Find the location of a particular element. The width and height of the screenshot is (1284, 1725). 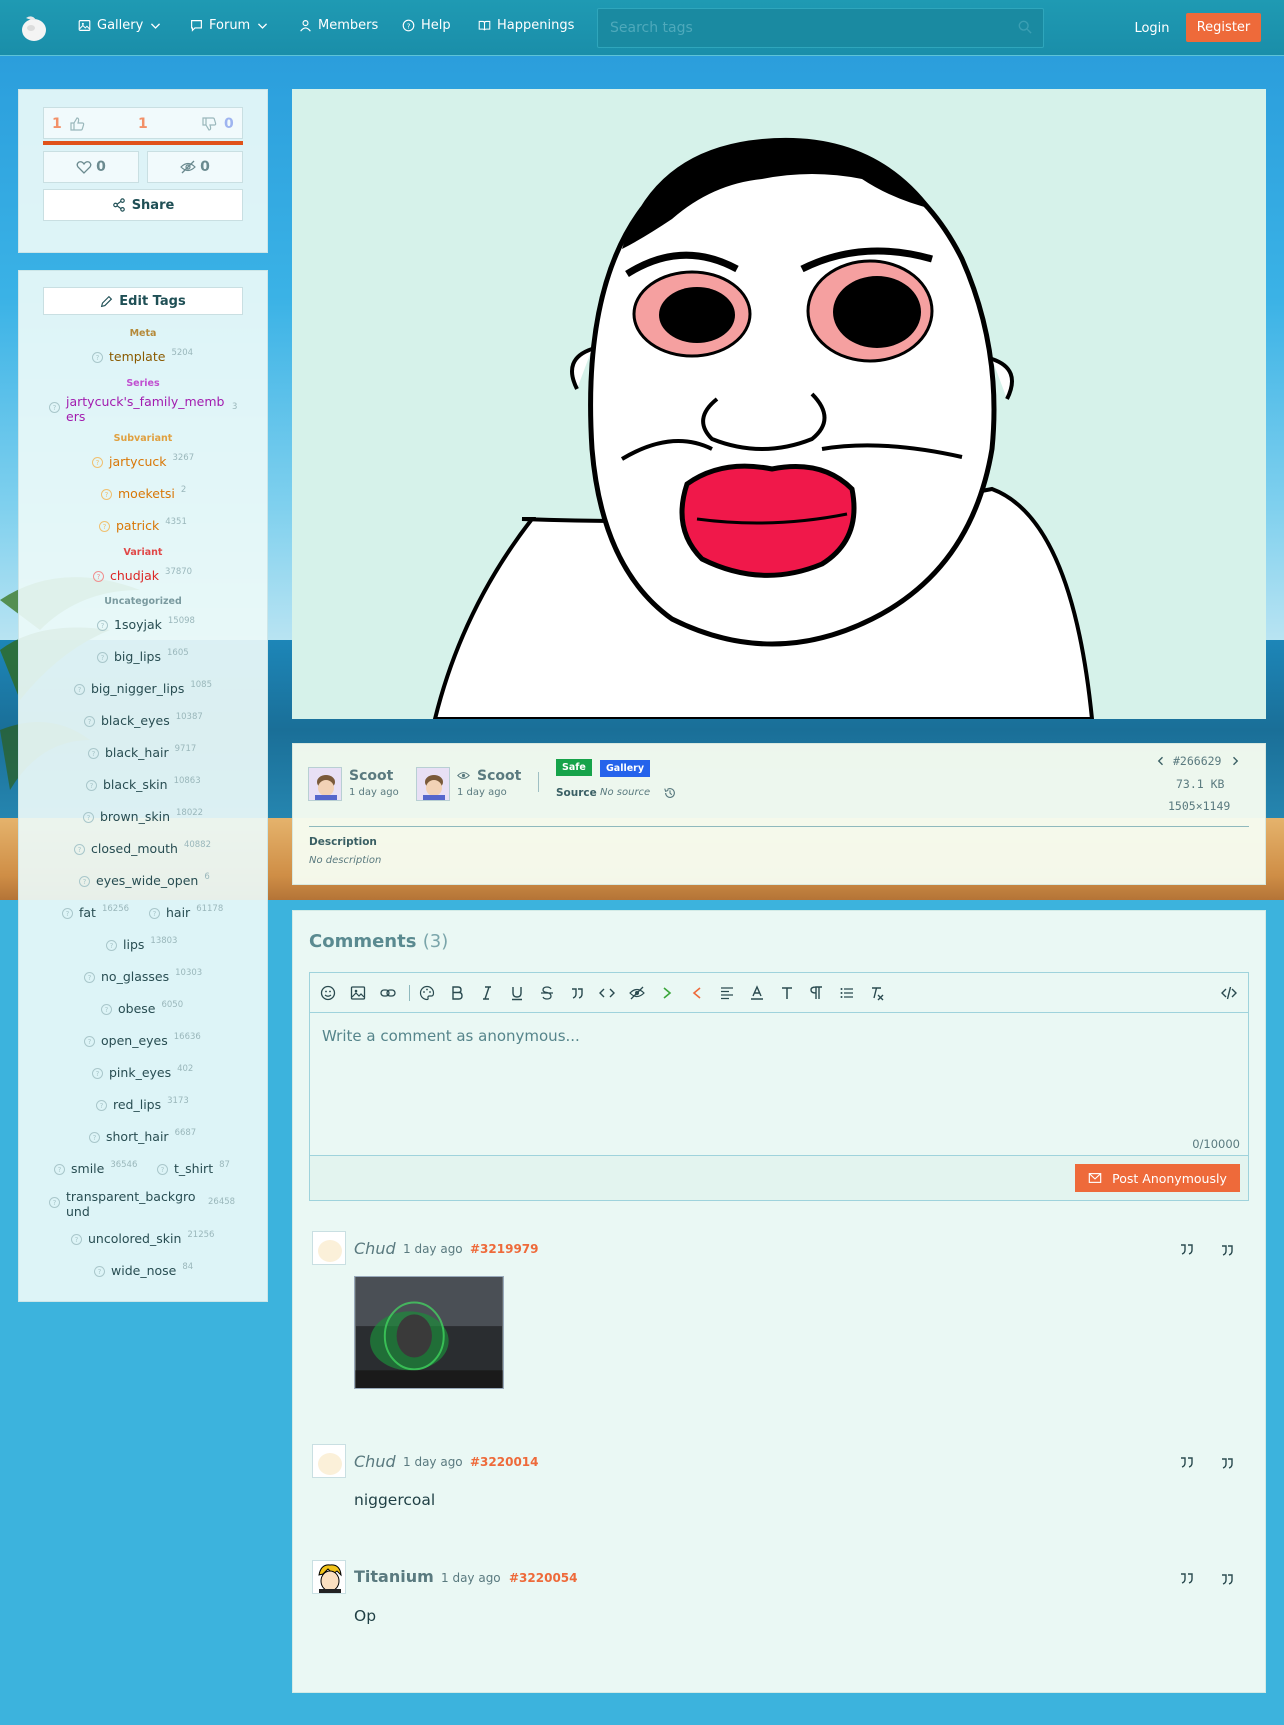

tag-name: black_eyes is located at coordinates (135, 720).